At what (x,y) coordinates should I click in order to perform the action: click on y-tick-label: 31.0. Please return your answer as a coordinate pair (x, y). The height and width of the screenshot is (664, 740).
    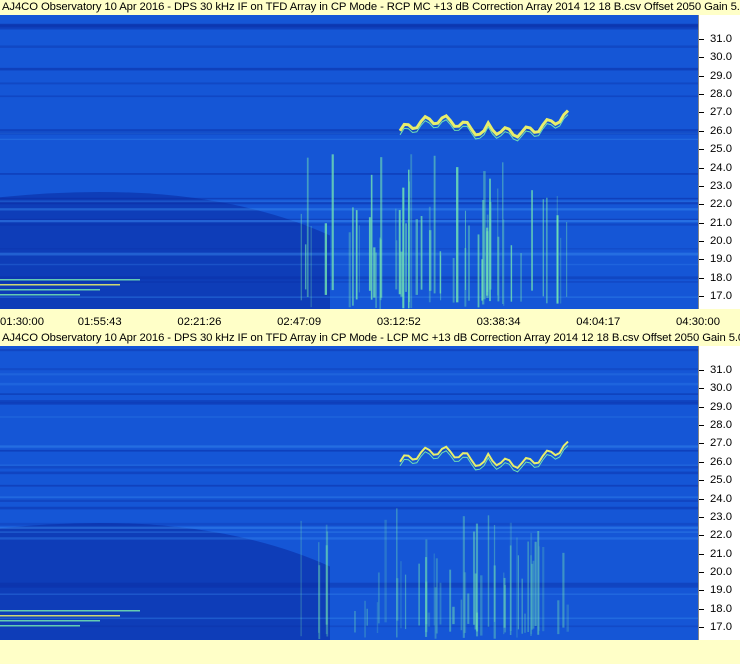
    Looking at the image, I should click on (721, 369).